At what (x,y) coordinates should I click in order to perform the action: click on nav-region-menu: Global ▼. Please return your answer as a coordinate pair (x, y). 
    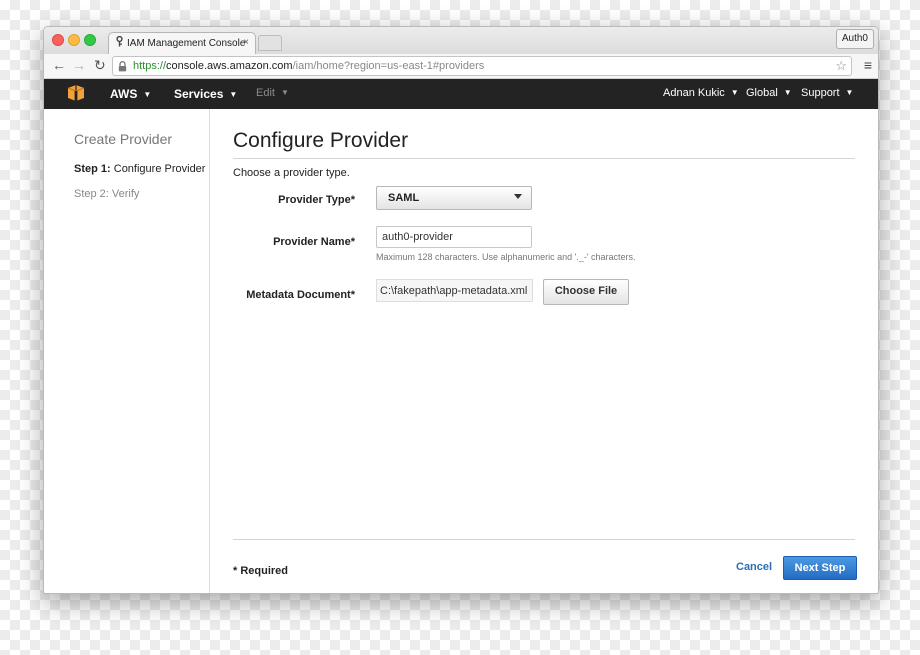
    Looking at the image, I should click on (769, 93).